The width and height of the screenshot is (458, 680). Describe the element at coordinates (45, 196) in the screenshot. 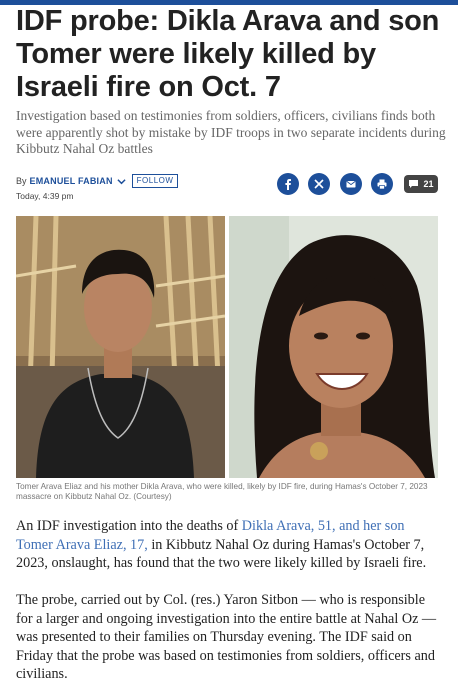

I see `publish-timestamp: Today, 4:39 pm` at that location.